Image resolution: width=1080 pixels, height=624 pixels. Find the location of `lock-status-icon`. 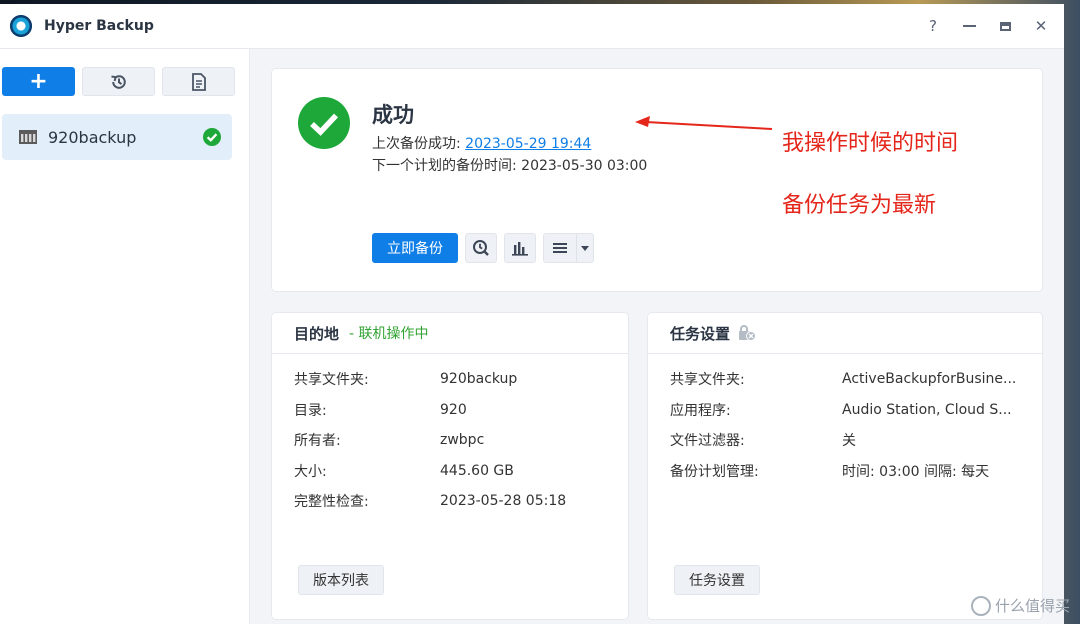

lock-status-icon is located at coordinates (748, 333).